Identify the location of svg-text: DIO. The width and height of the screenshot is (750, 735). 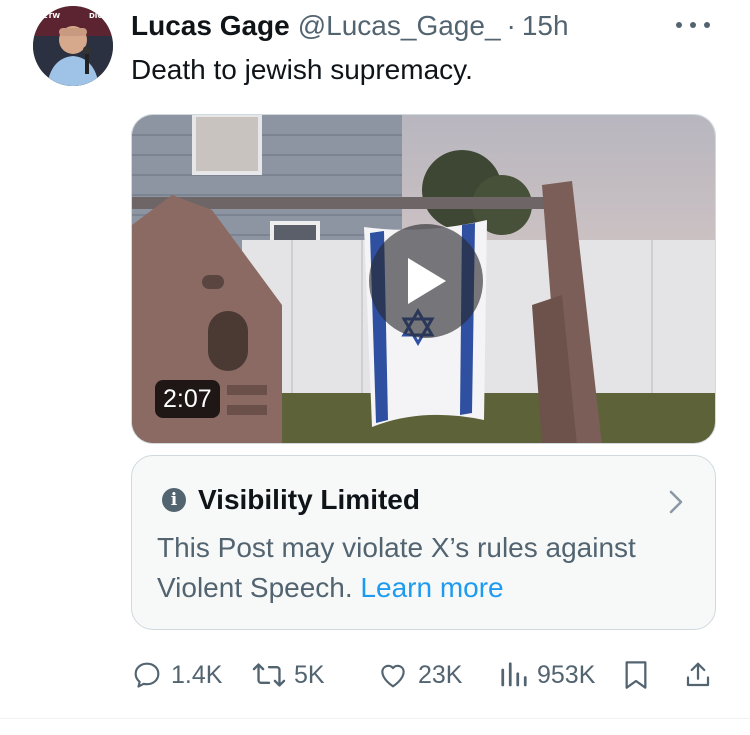
(96, 16).